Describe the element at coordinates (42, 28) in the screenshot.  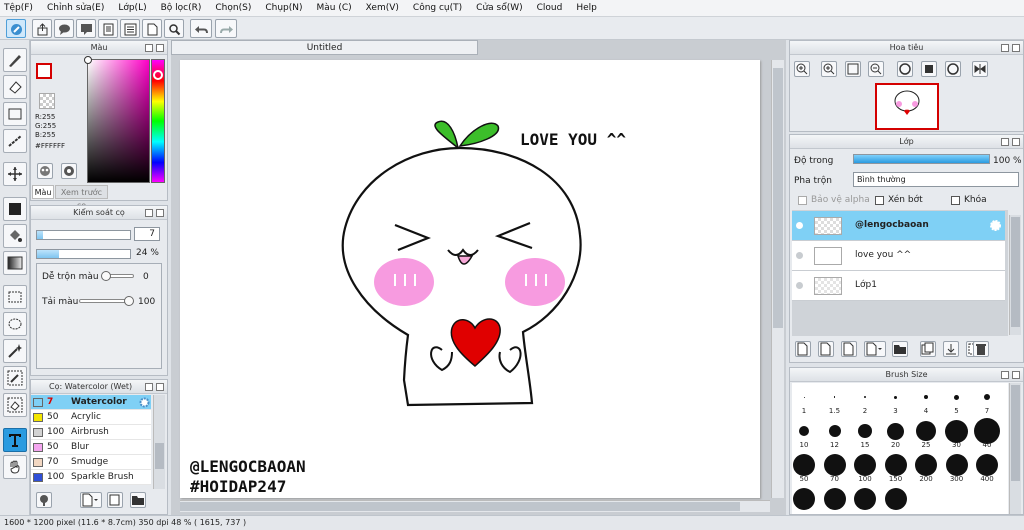
I see `export-button` at that location.